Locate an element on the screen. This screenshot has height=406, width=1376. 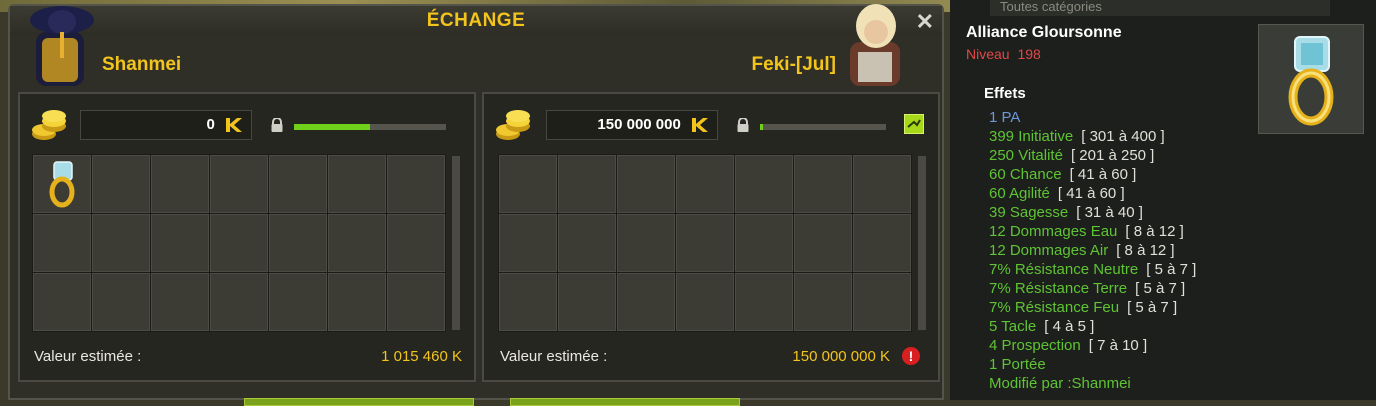
warning-icon: ! is located at coordinates (911, 356).